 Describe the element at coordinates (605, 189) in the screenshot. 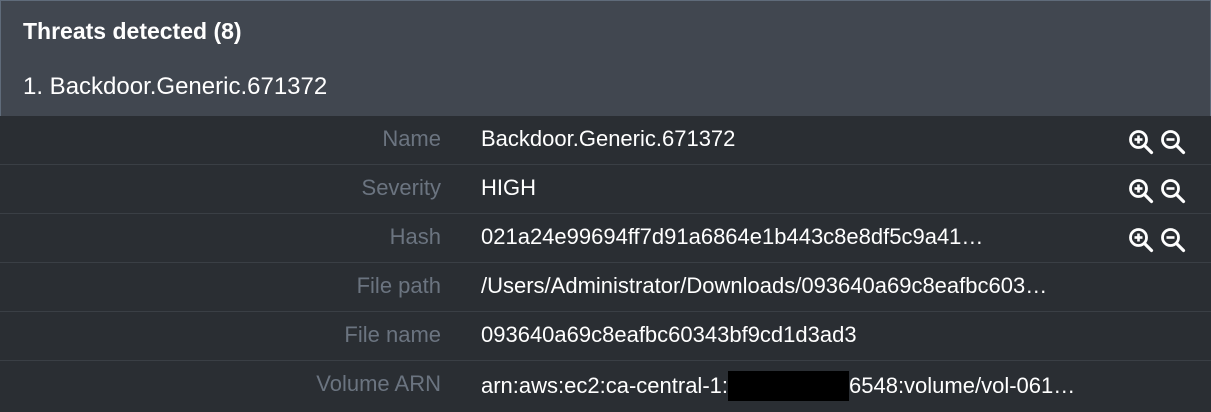

I see `detail-row-severity: Severity HIGH` at that location.